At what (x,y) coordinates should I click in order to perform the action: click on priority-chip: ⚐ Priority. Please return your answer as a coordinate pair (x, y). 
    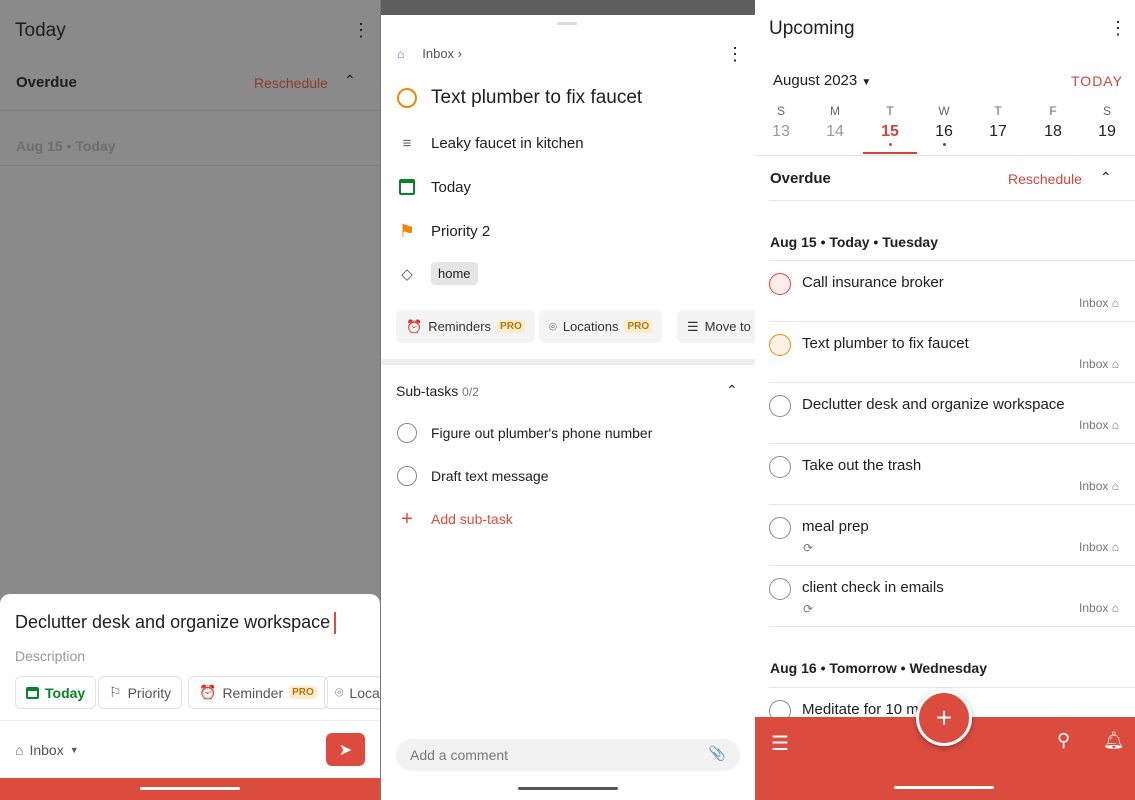
    Looking at the image, I should click on (140, 692).